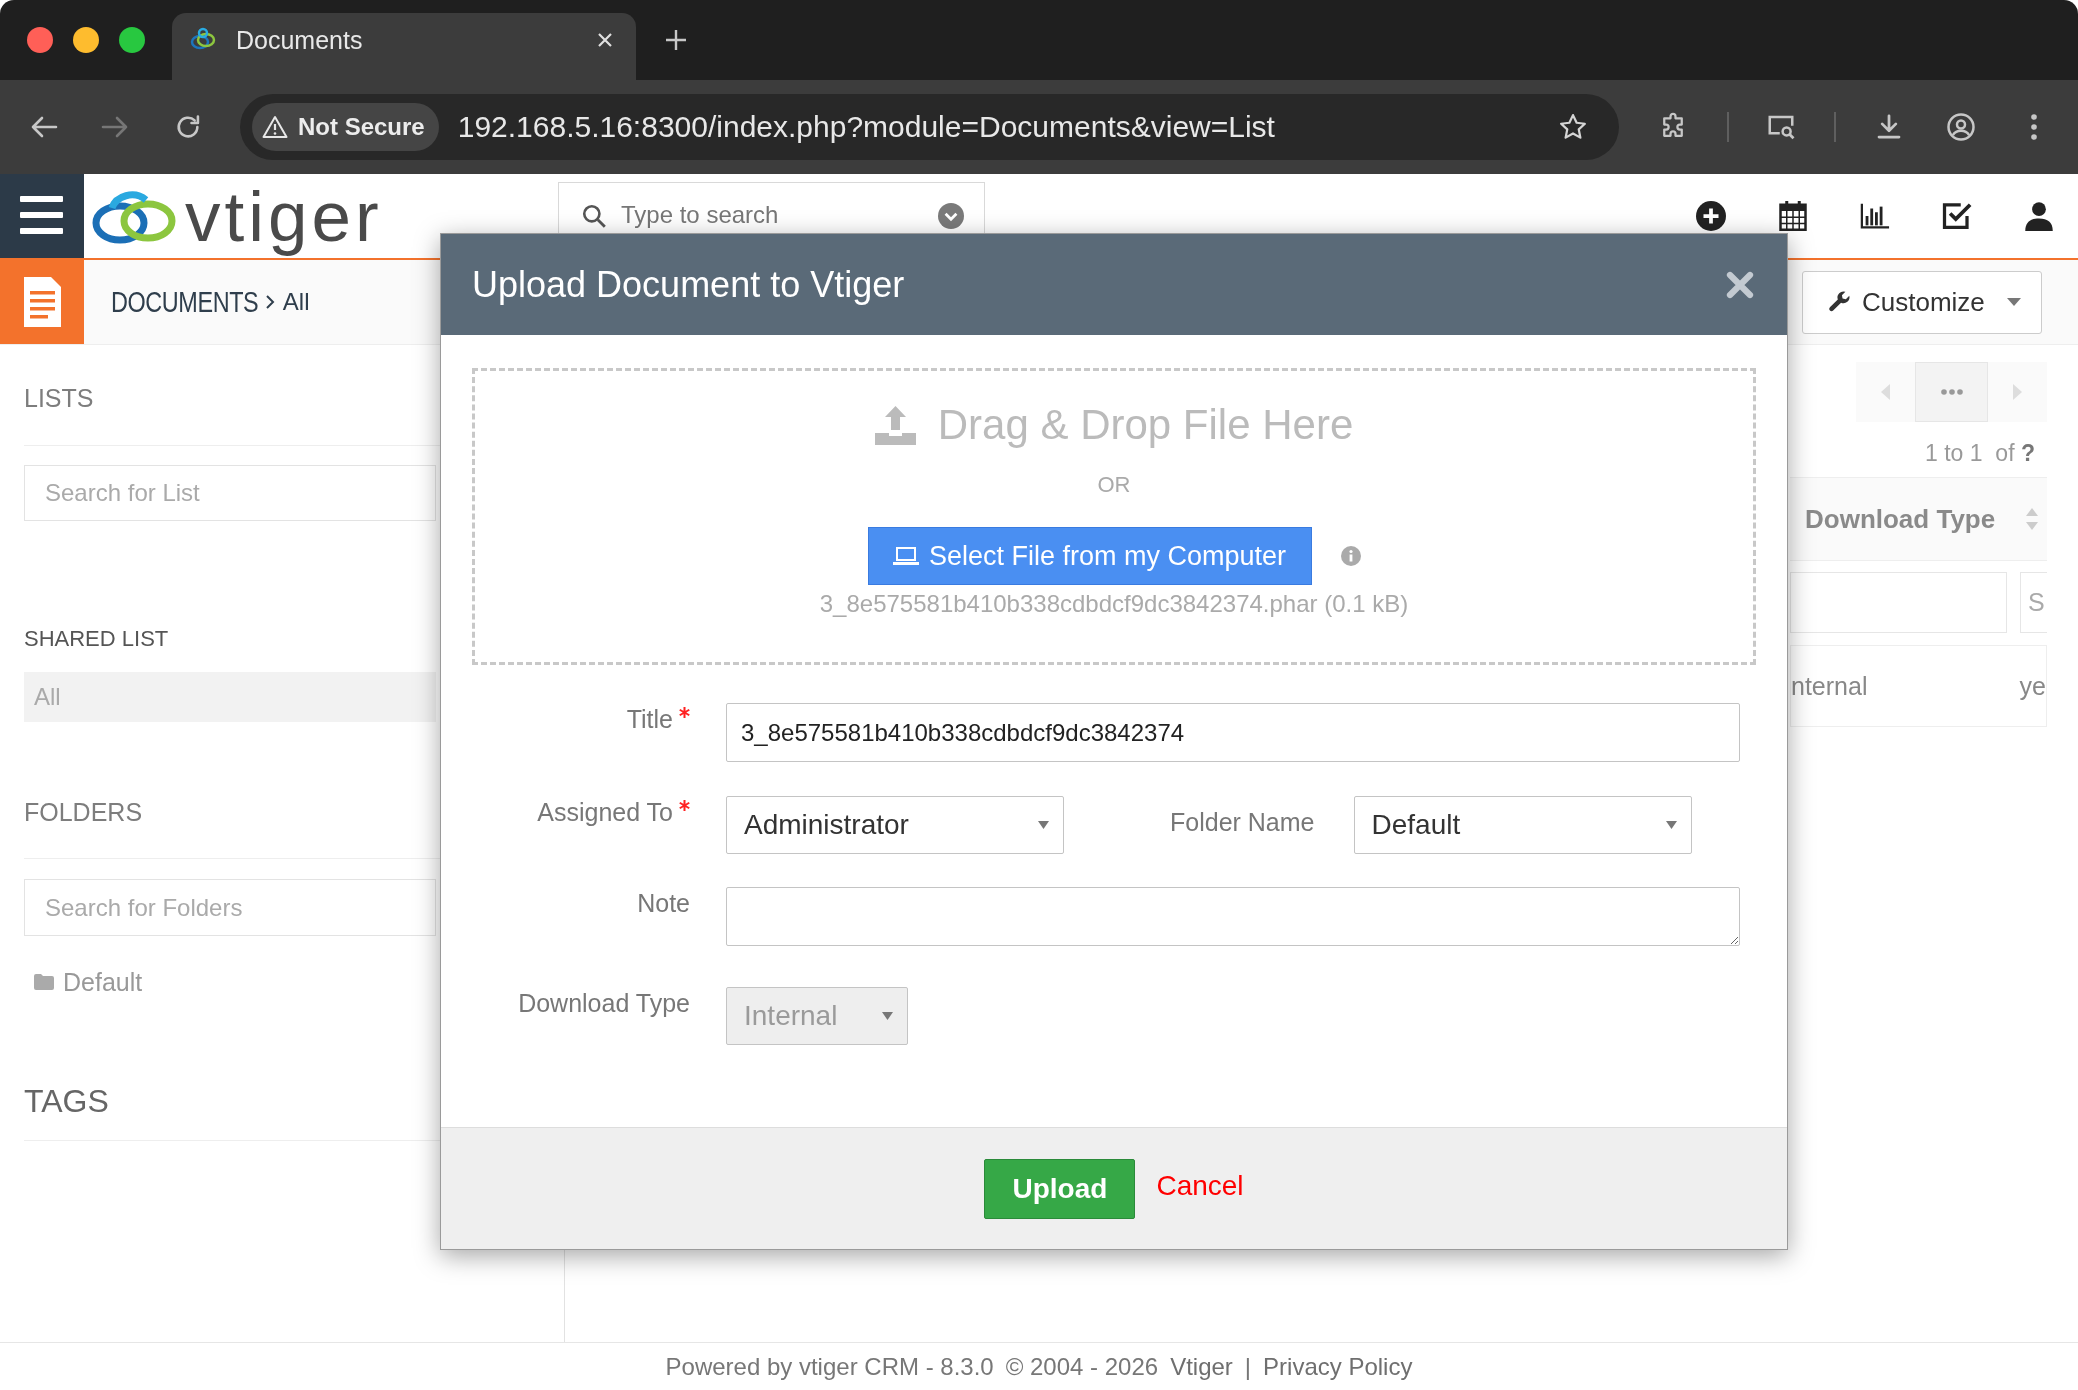 The height and width of the screenshot is (1390, 2078). Describe the element at coordinates (1922, 302) in the screenshot. I see `customize-button: Customize` at that location.